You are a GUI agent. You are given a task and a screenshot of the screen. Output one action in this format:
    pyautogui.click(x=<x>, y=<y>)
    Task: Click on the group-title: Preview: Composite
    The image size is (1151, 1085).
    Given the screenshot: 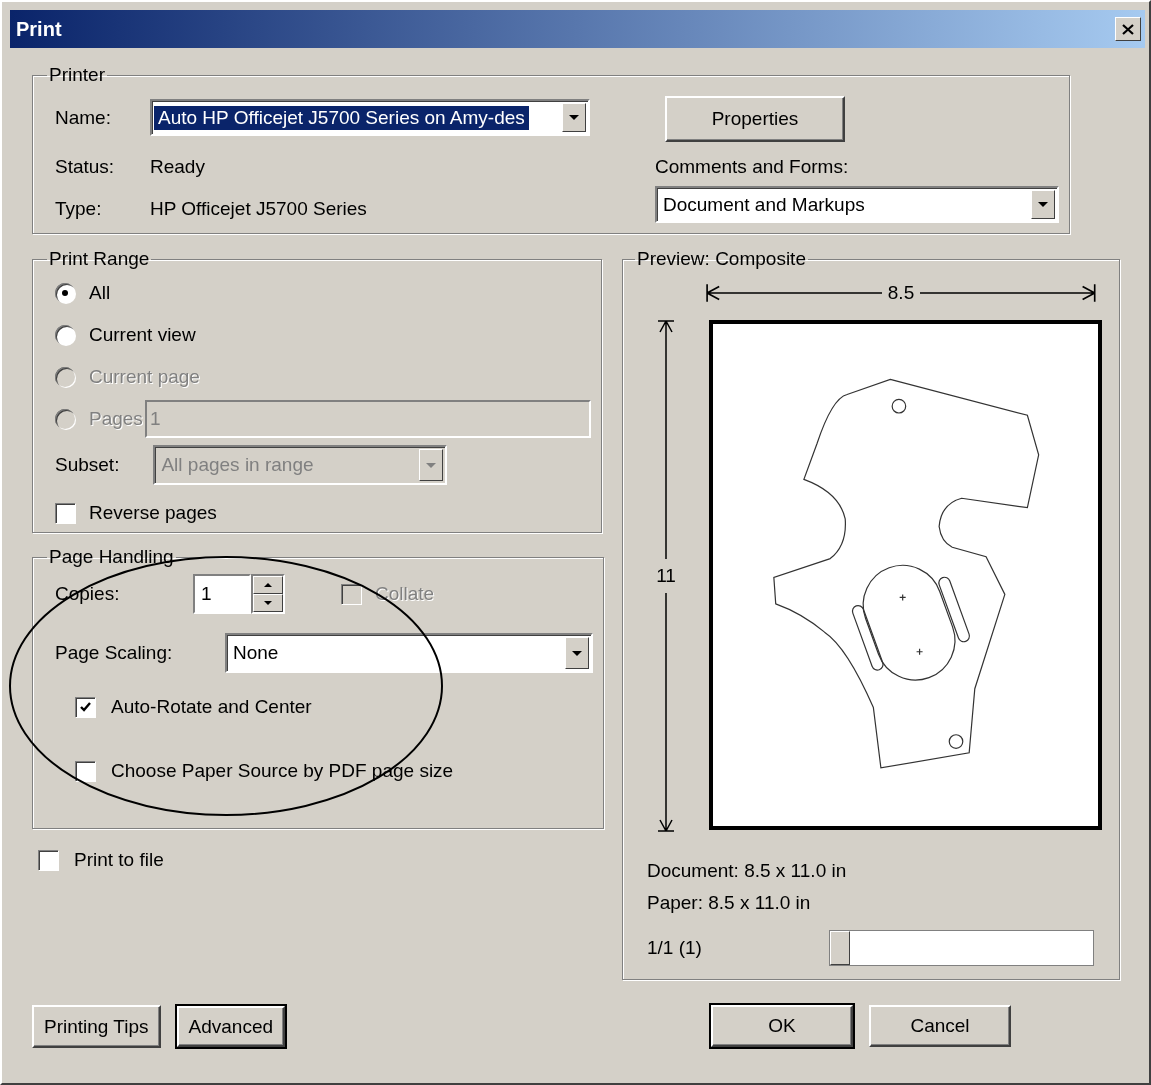 What is the action you would take?
    pyautogui.click(x=721, y=259)
    